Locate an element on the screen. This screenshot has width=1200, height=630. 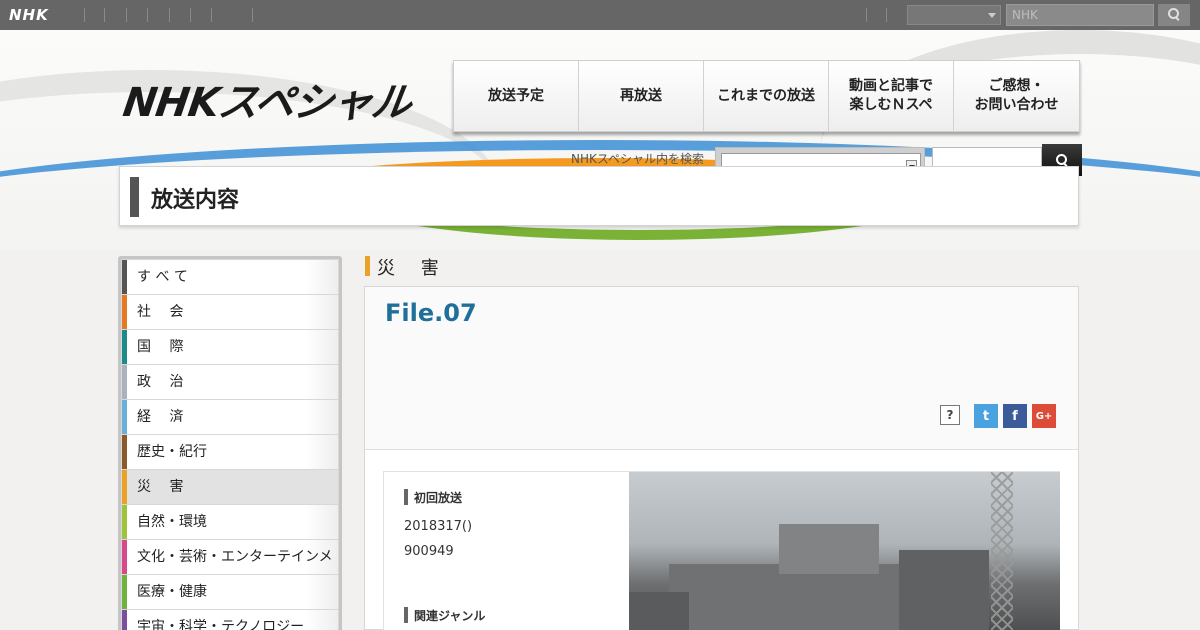
facebook-icon: f is located at coordinates (1015, 416).